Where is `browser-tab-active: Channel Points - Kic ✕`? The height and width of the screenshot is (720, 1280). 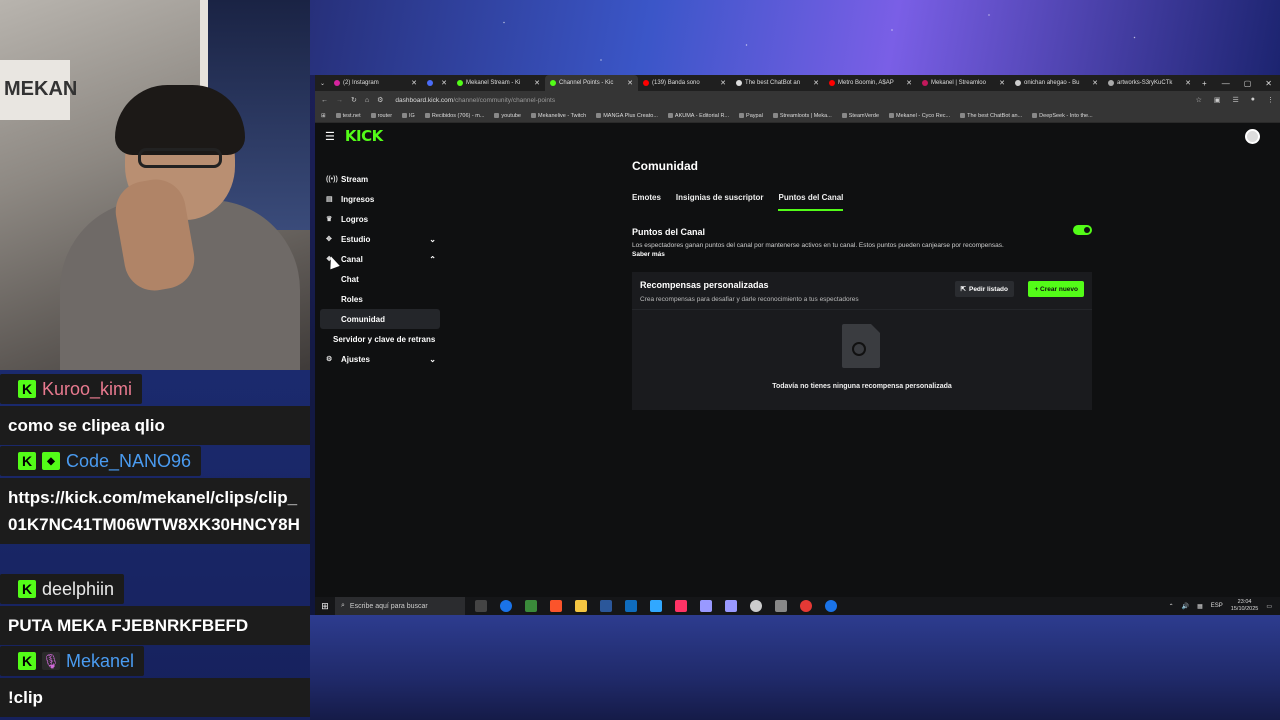 browser-tab-active: Channel Points - Kic ✕ is located at coordinates (592, 83).